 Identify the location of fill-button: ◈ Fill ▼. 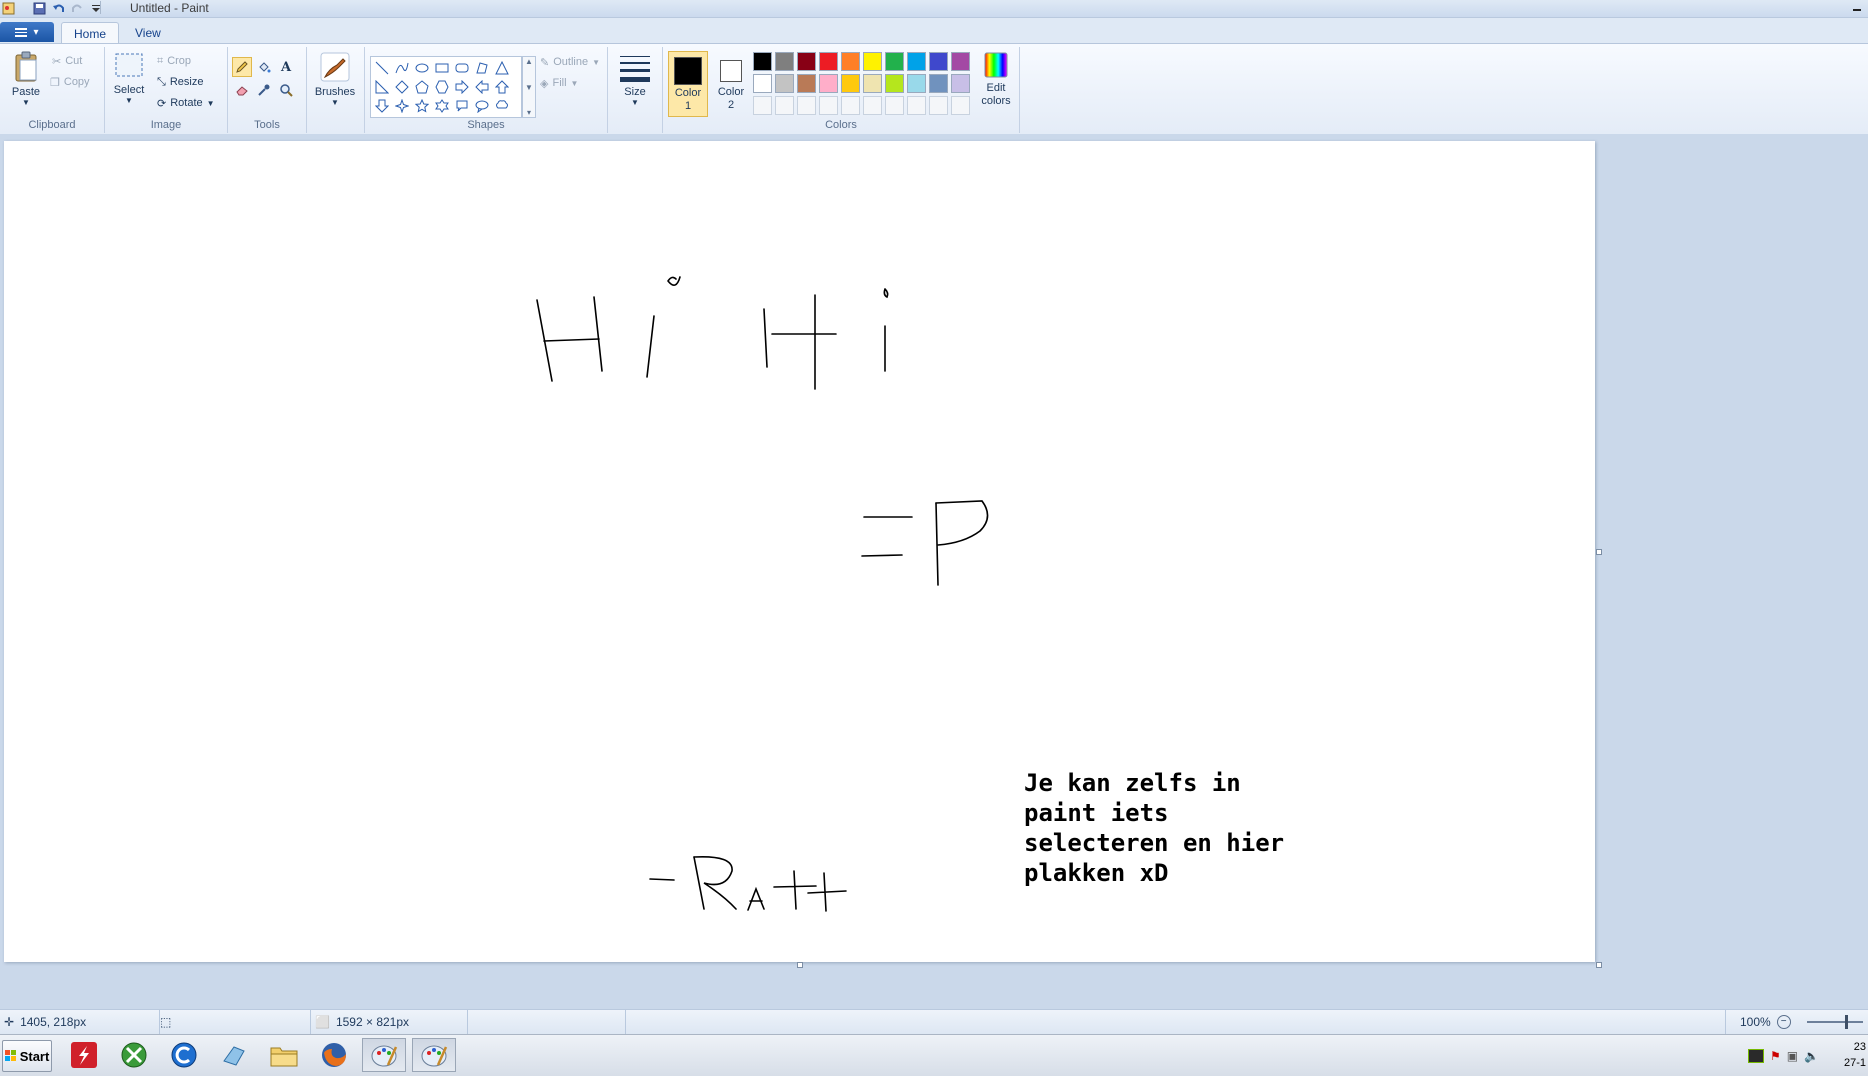
(559, 83).